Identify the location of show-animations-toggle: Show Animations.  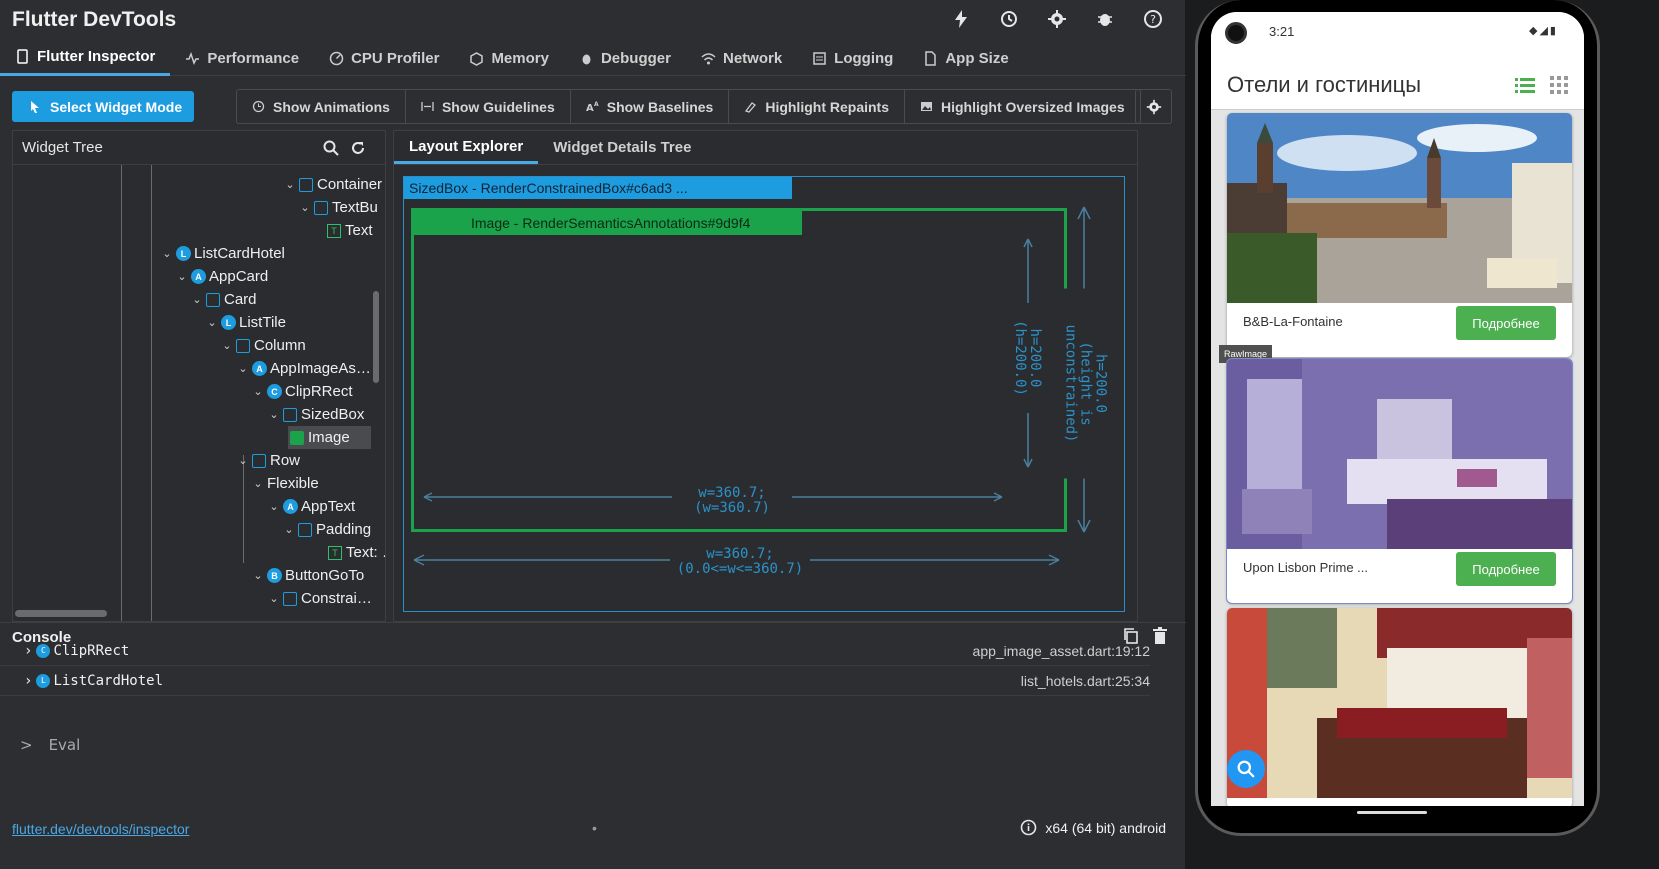
(321, 106).